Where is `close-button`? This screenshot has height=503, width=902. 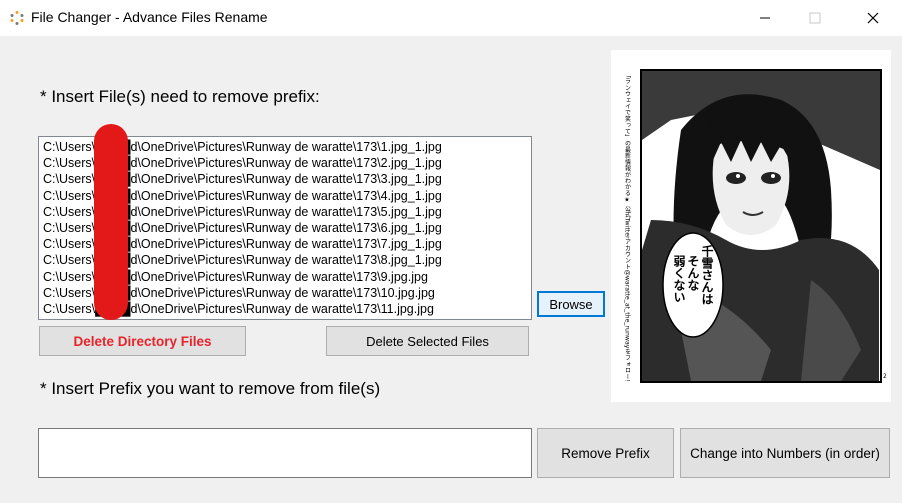
close-button is located at coordinates (873, 18).